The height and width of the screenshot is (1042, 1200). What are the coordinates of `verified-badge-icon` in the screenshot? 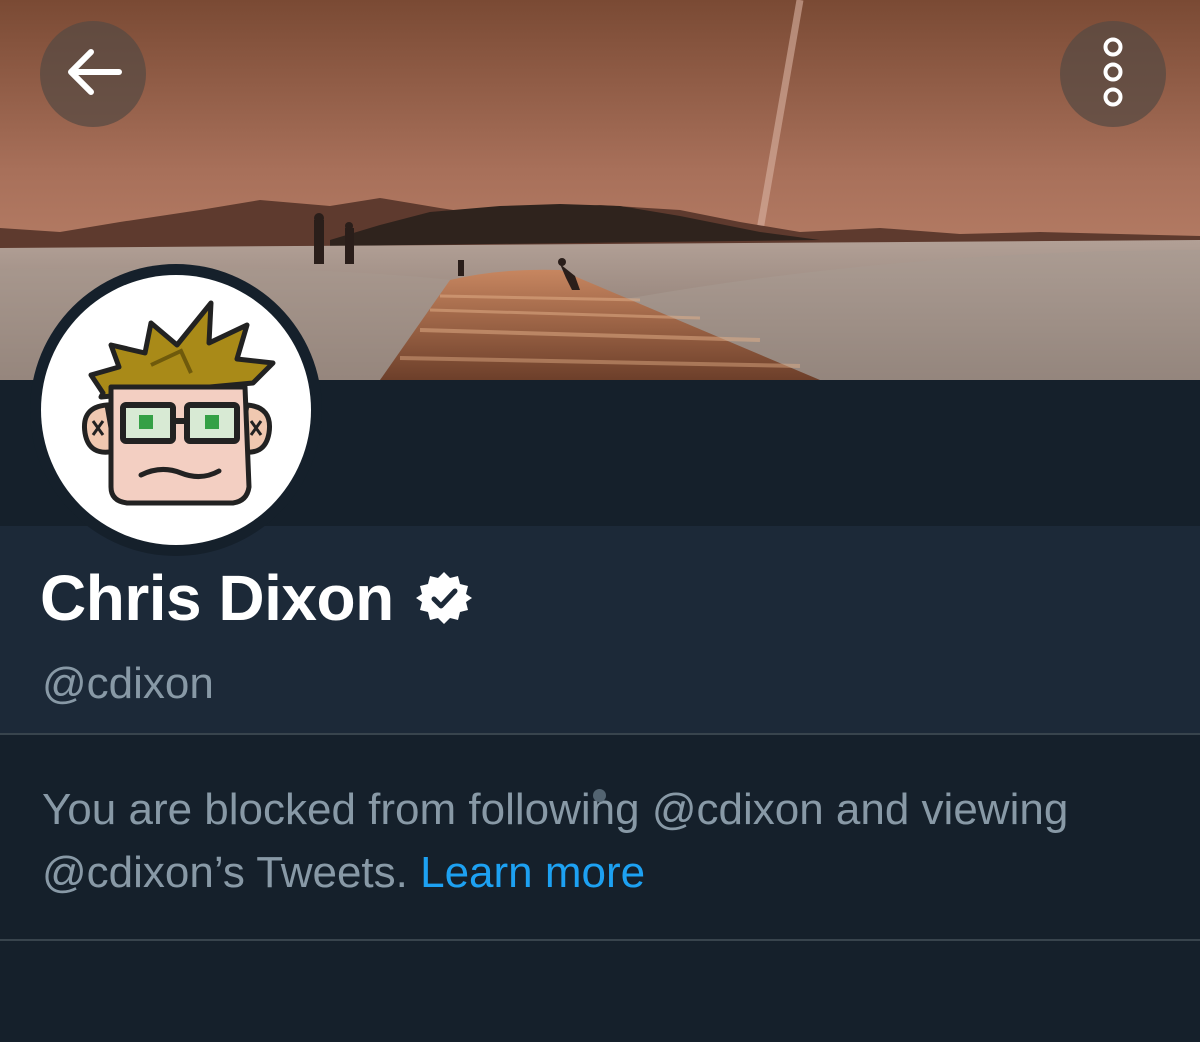 It's located at (443, 598).